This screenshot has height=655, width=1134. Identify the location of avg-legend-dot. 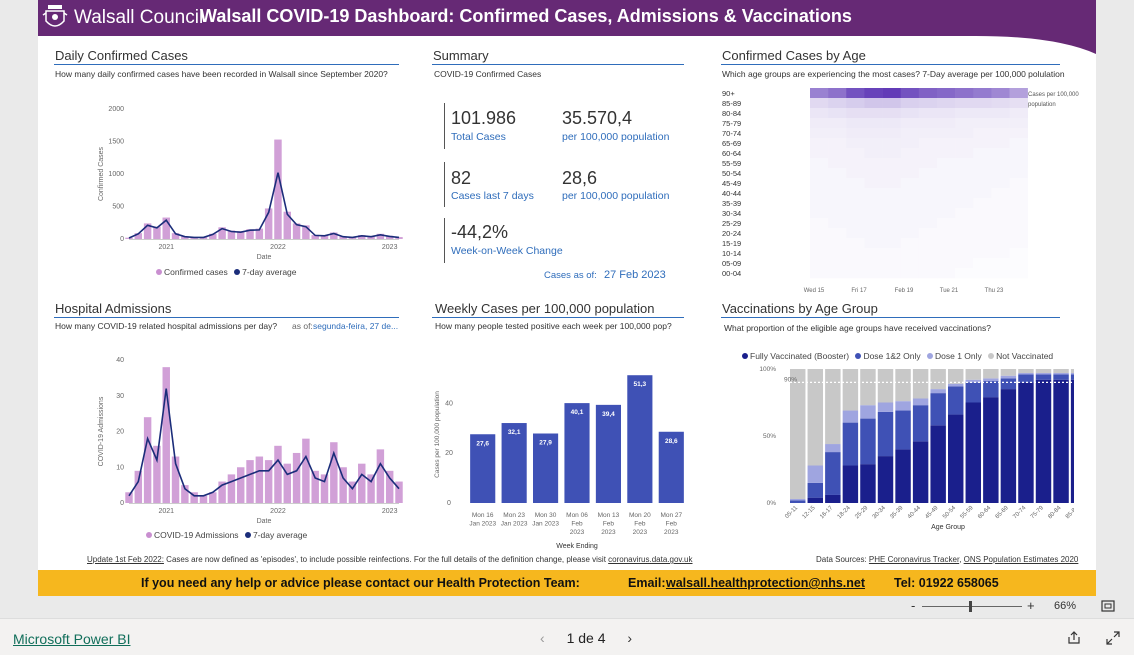
(247, 535).